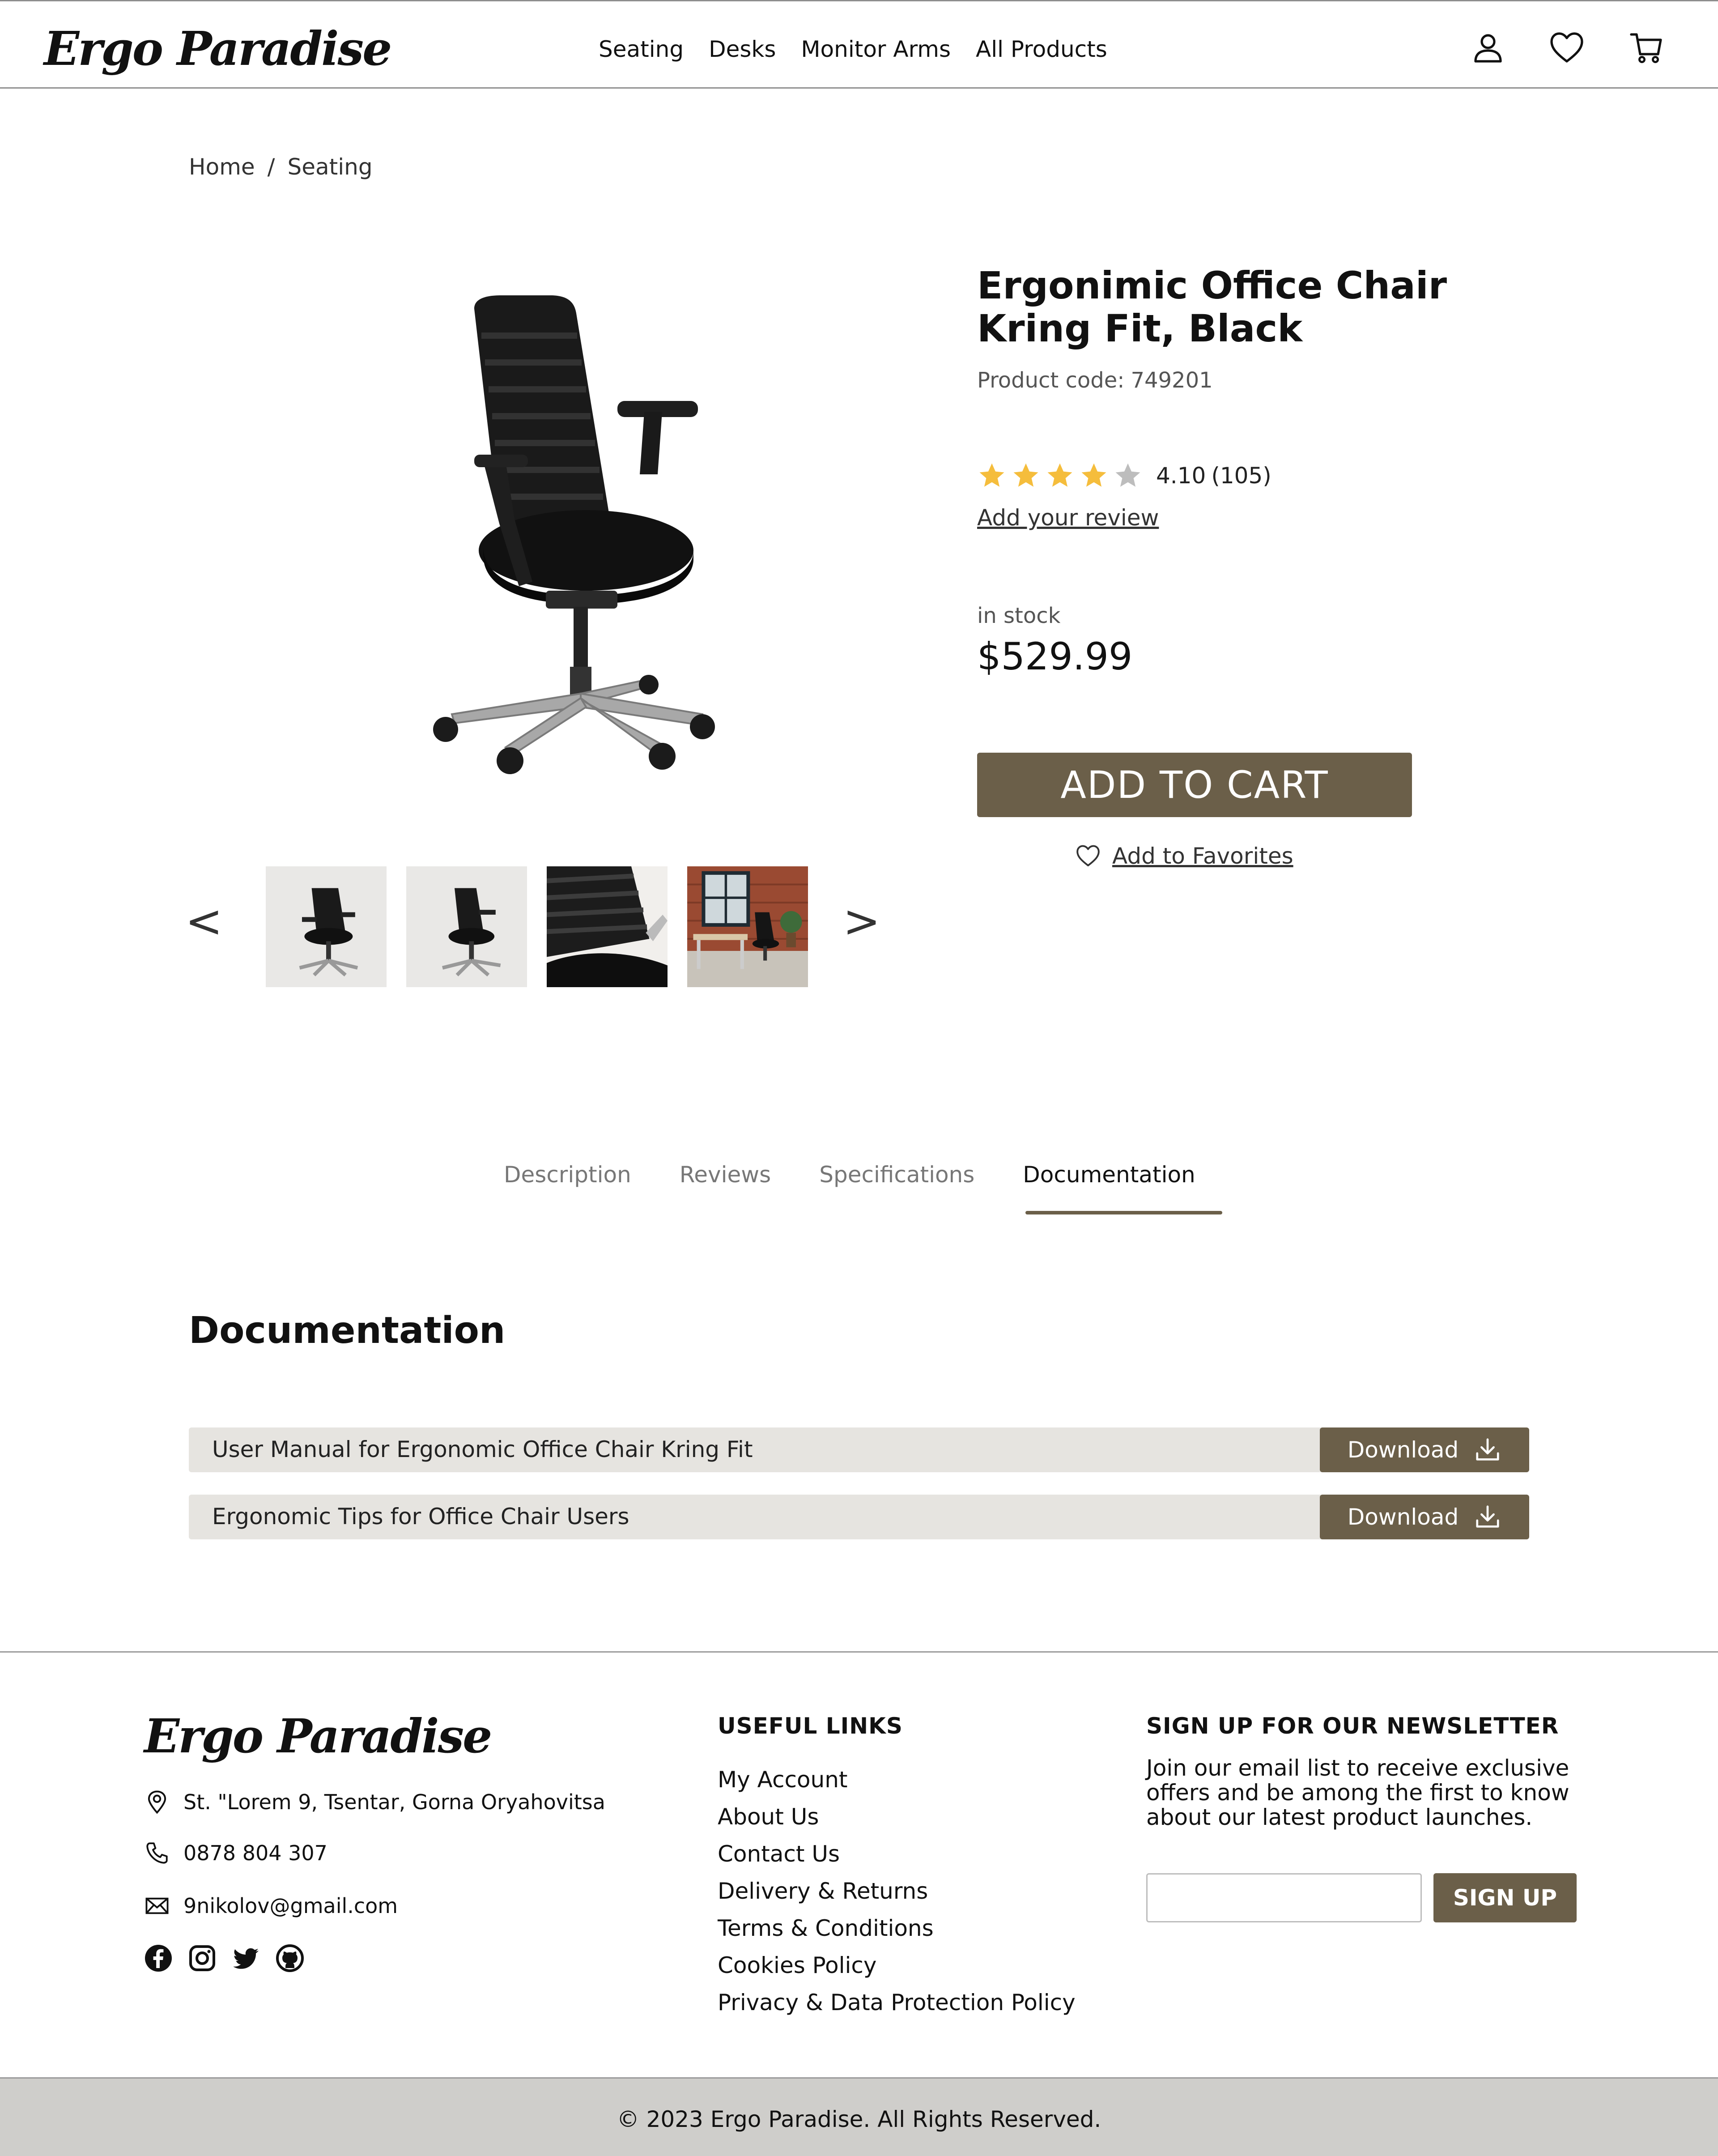 The height and width of the screenshot is (2156, 1718). Describe the element at coordinates (1646, 48) in the screenshot. I see `cart-icon` at that location.